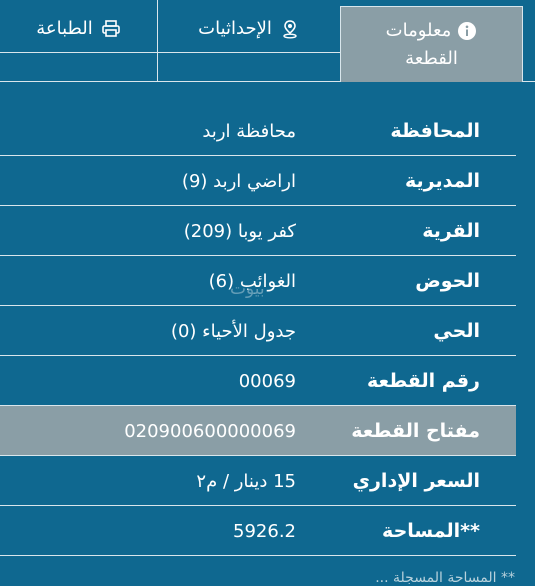  Describe the element at coordinates (246, 481) in the screenshot. I see `row-value: 15 دينار / م٢` at that location.